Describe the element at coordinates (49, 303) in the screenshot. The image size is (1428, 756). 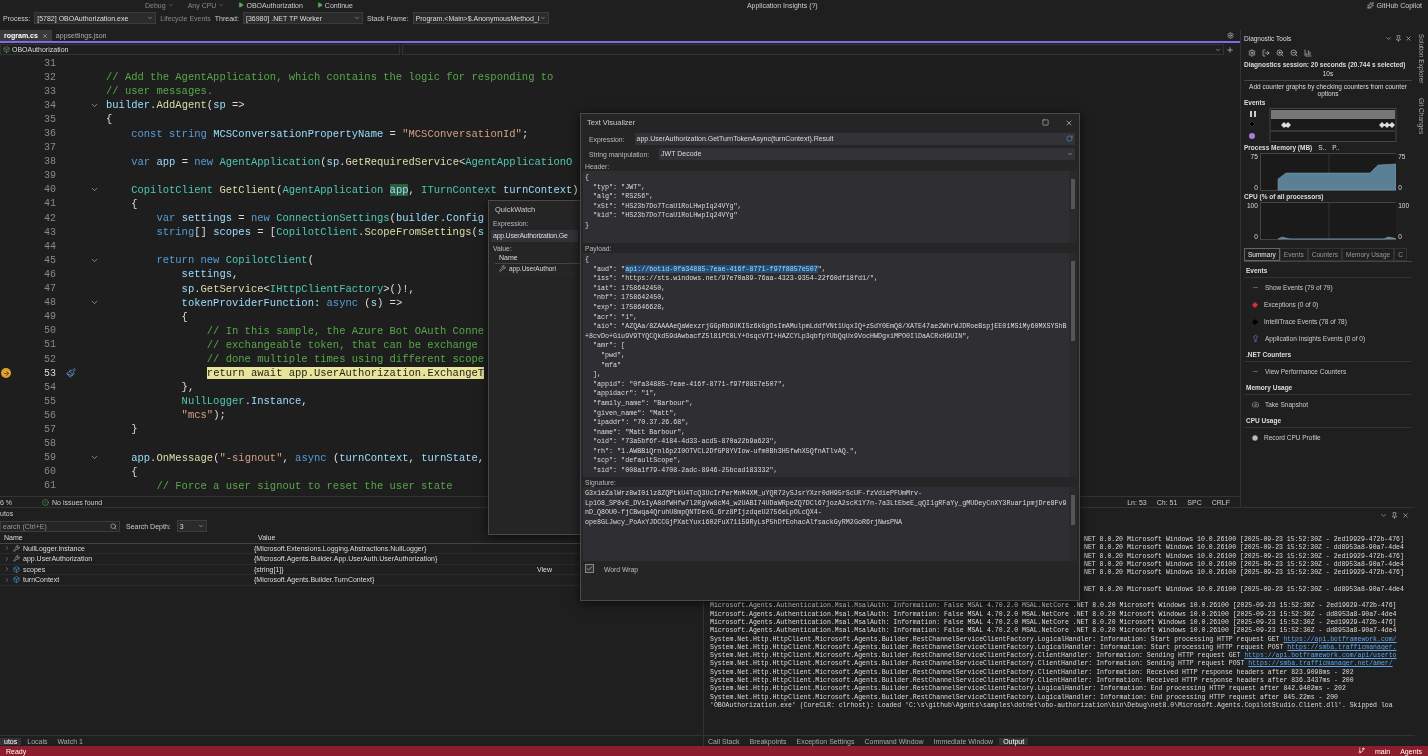
I see `line-number: 48` at that location.